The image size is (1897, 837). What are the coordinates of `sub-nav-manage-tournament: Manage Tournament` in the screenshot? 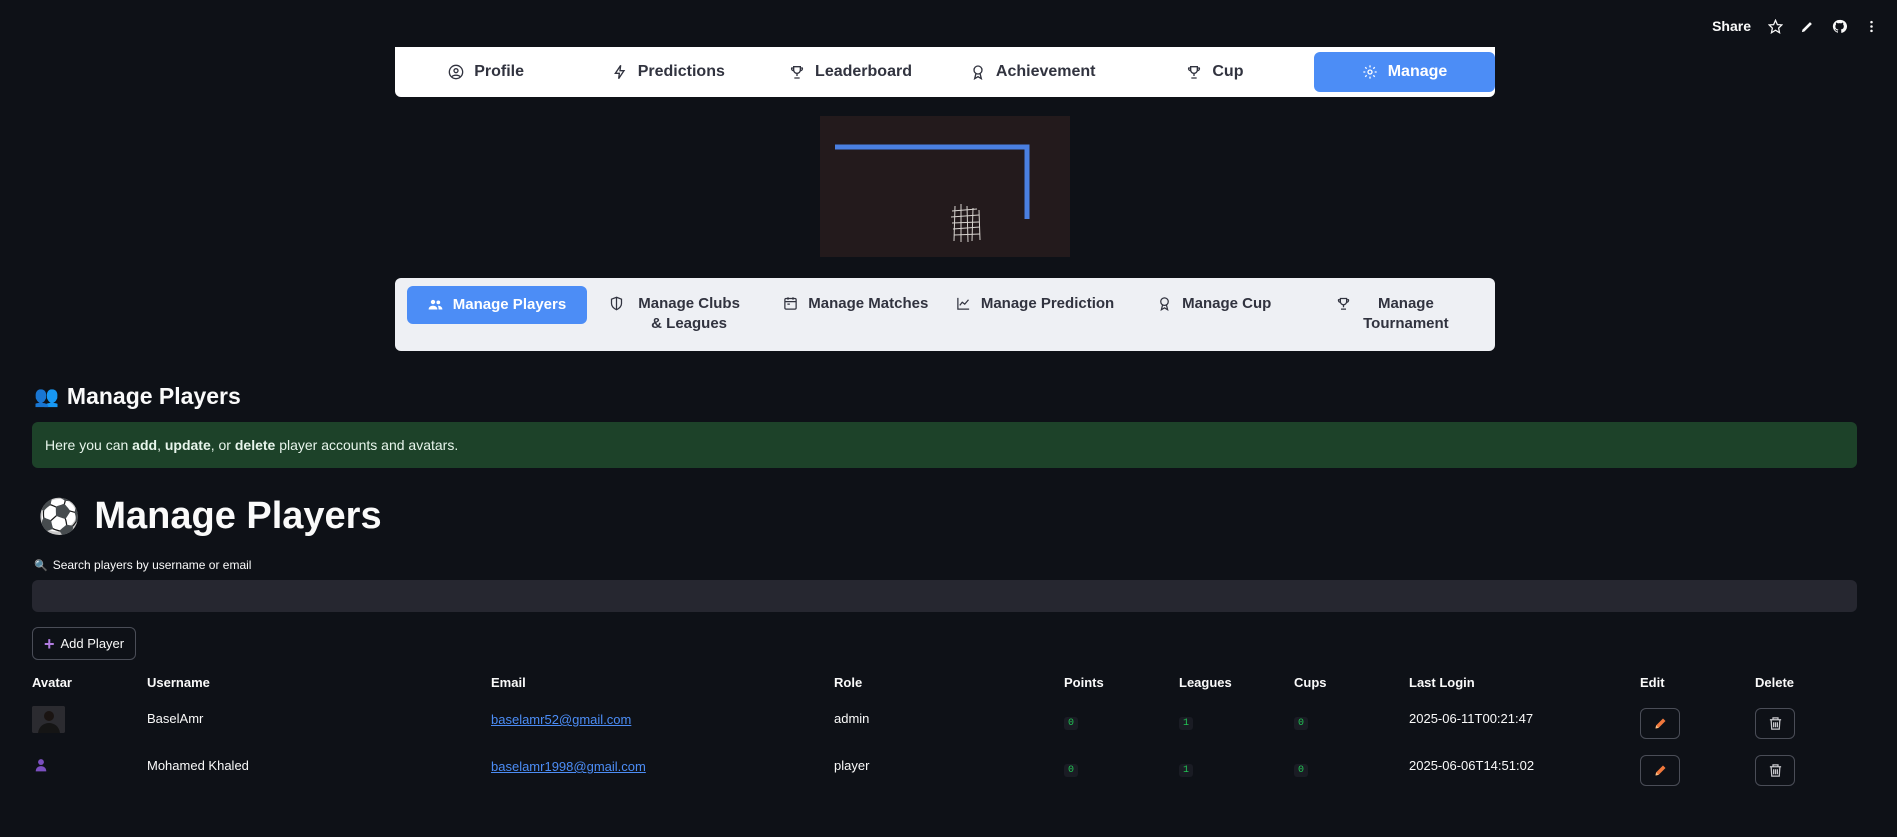 It's located at (1393, 310).